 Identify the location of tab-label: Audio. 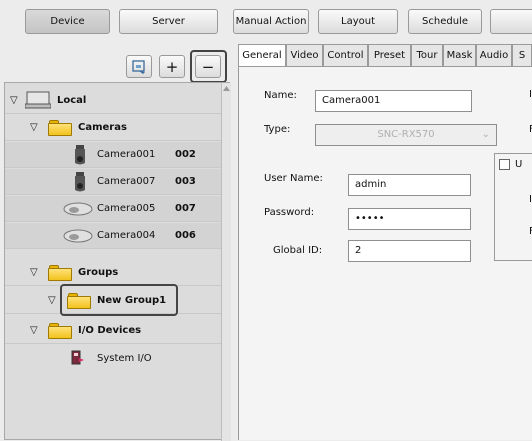
(494, 55).